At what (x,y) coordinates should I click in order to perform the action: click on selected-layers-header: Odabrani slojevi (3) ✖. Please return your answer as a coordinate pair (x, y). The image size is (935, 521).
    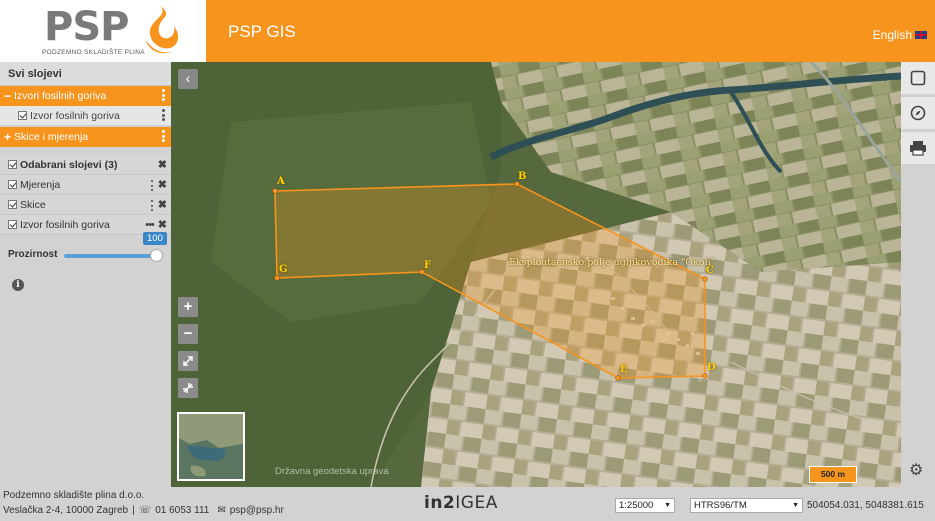
    Looking at the image, I should click on (85, 165).